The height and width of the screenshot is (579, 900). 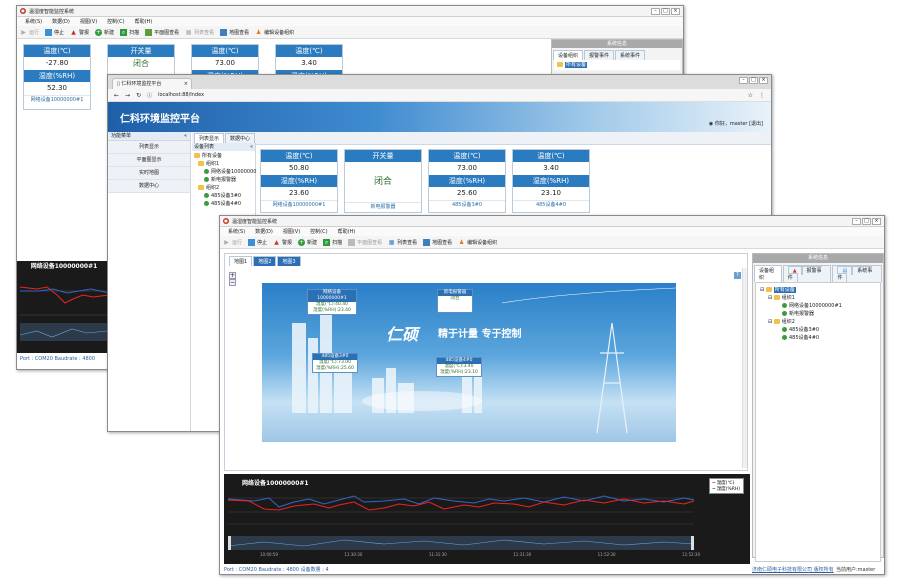 What do you see at coordinates (149, 147) in the screenshot?
I see `menu-list-view: 列表显示` at bounding box center [149, 147].